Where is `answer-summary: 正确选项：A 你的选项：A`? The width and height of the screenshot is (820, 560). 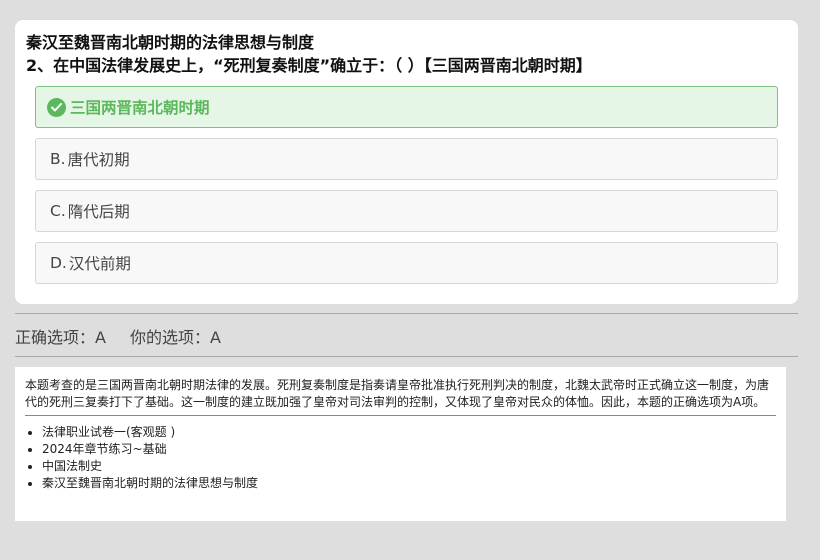 answer-summary: 正确选项：A 你的选项：A is located at coordinates (130, 336).